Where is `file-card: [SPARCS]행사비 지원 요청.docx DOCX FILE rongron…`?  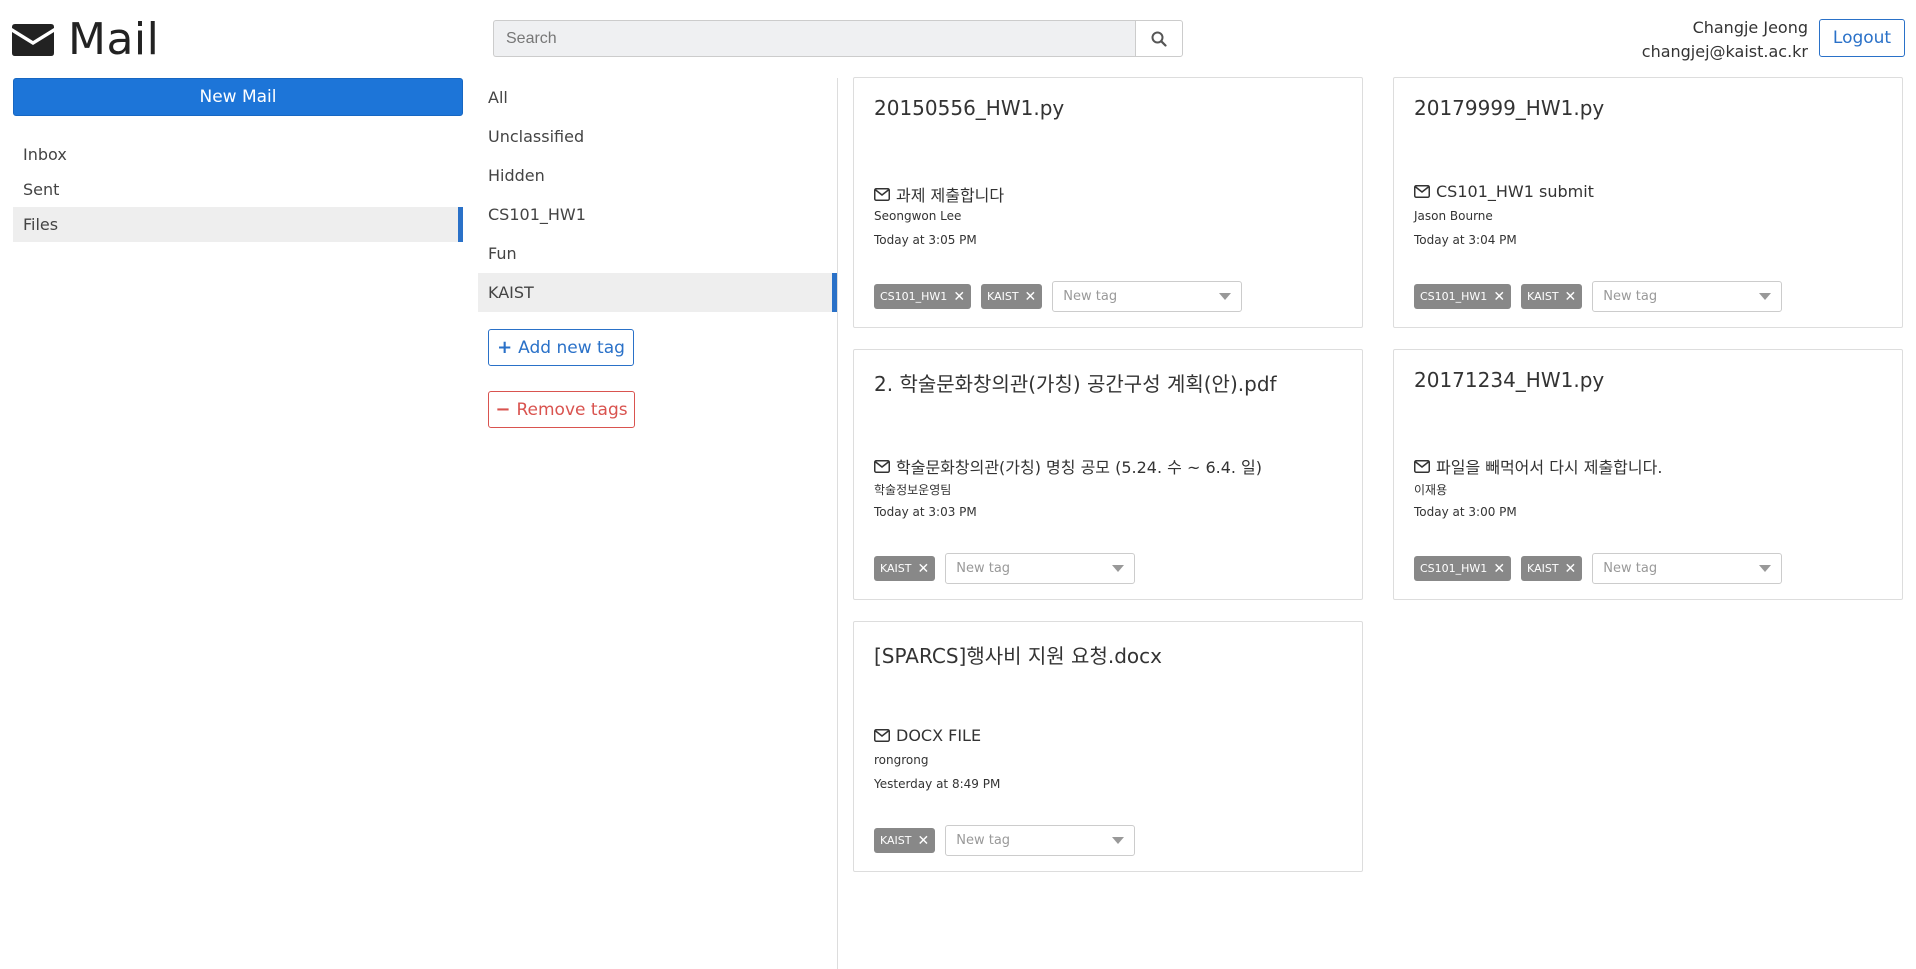 file-card: [SPARCS]행사비 지원 요청.docx DOCX FILE rongron… is located at coordinates (1108, 746).